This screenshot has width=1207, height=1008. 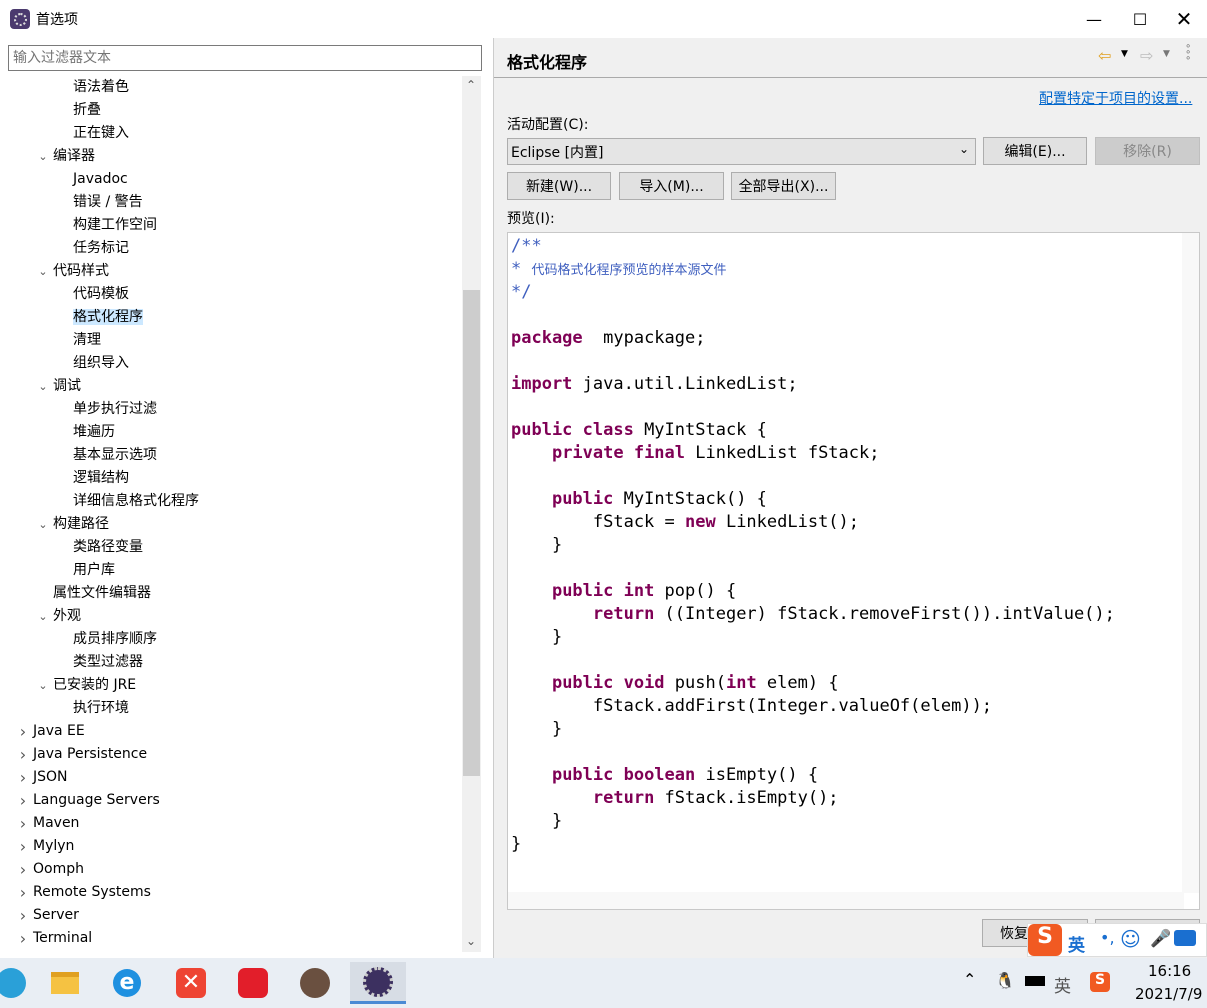 I want to click on tree-item: 正在键入, so click(x=101, y=133).